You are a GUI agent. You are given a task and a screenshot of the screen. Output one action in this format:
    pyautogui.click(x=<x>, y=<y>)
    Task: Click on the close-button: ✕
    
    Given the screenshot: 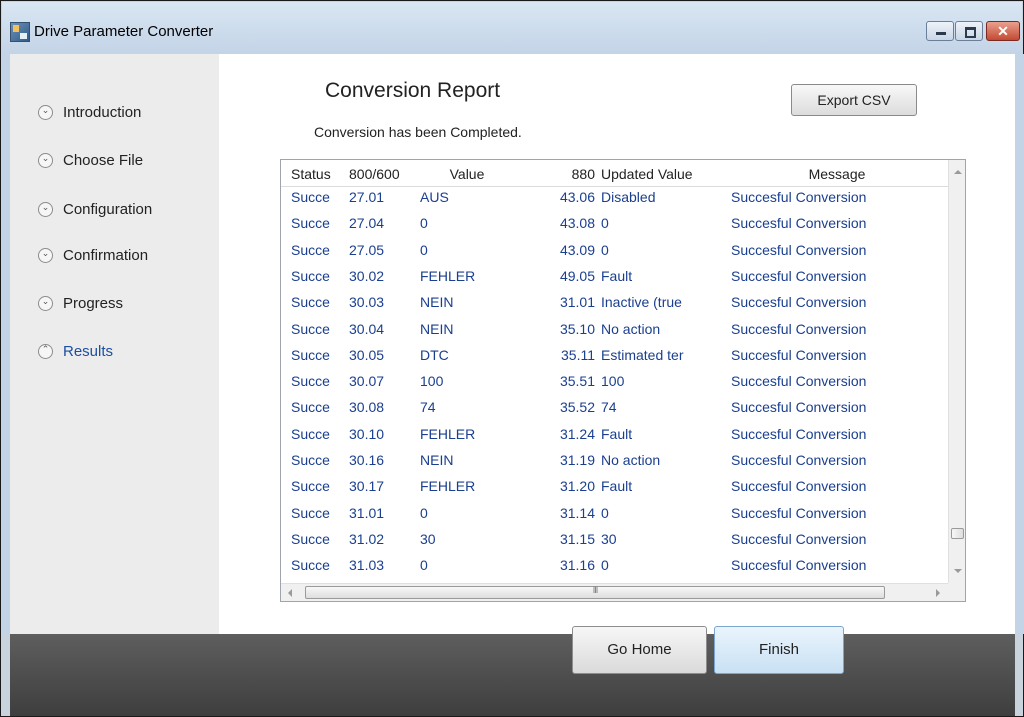 What is the action you would take?
    pyautogui.click(x=1003, y=31)
    